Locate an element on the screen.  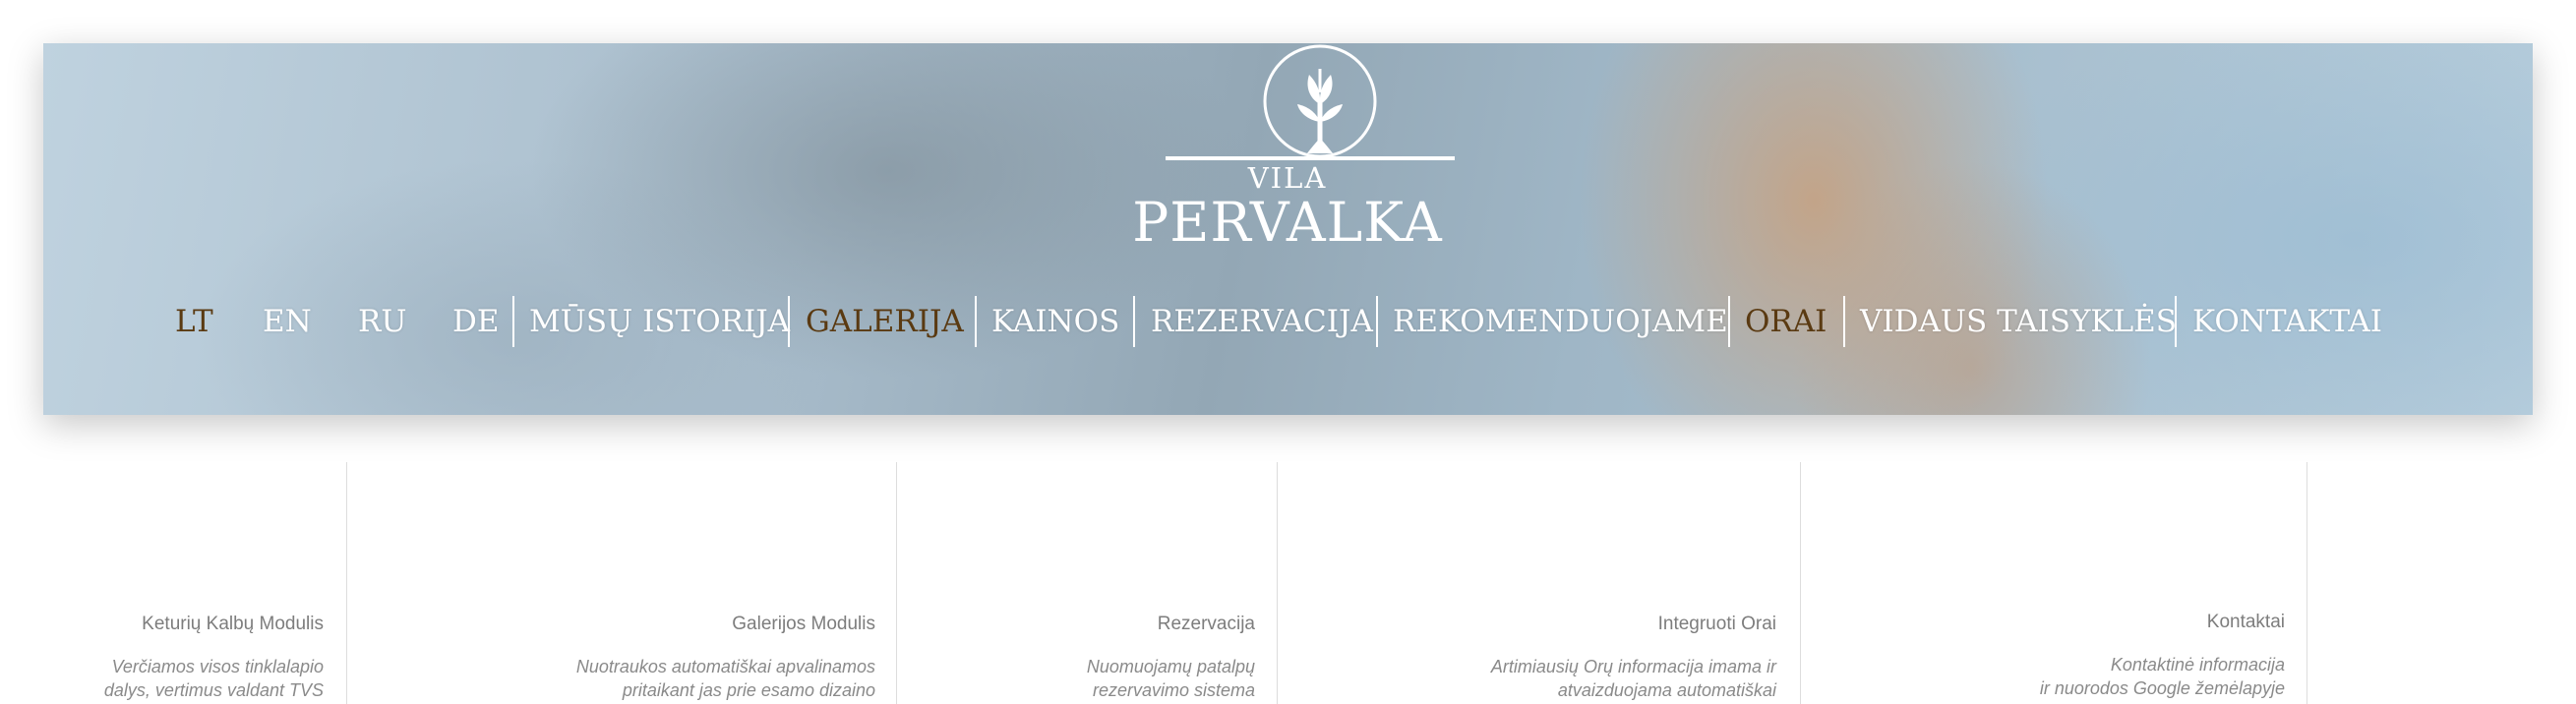
logo-subtitle: VILA is located at coordinates (1287, 178).